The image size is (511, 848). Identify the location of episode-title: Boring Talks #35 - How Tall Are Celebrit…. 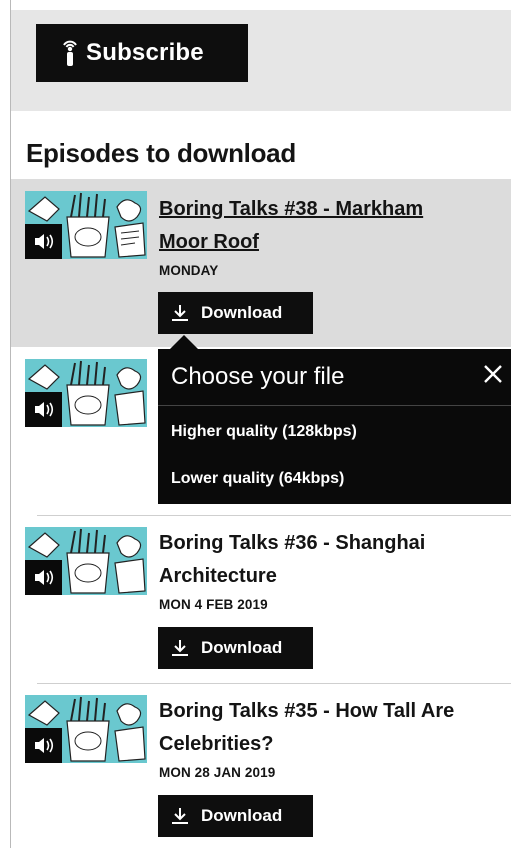
(334, 728).